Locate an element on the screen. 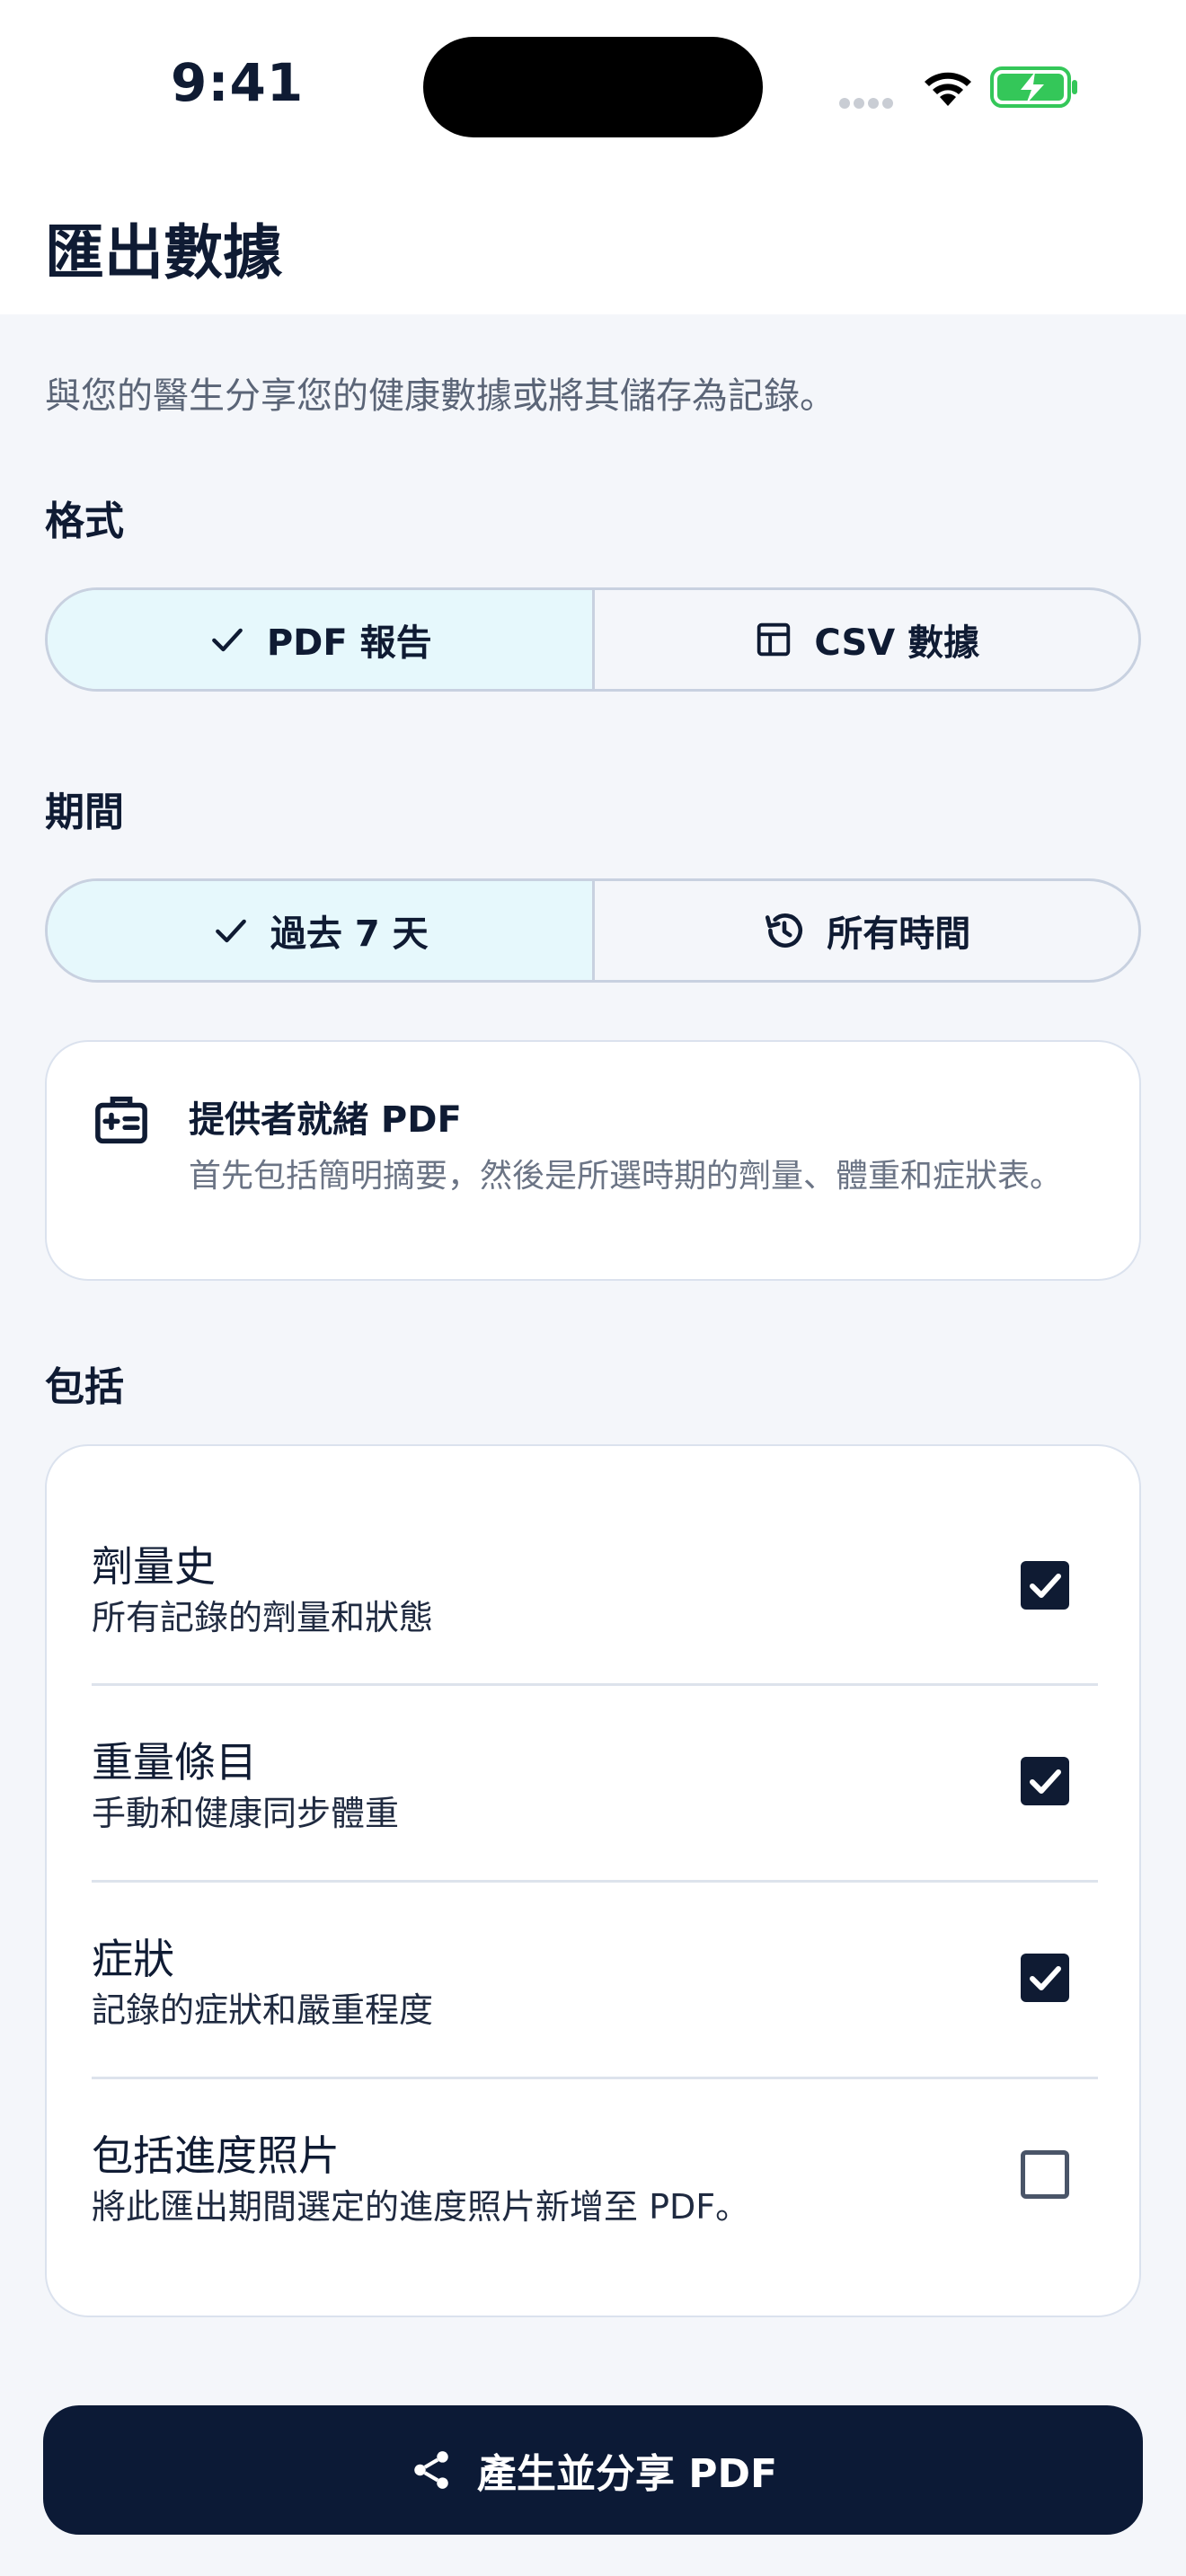 This screenshot has width=1186, height=2576. include-item-title: 劑量史 is located at coordinates (154, 1566).